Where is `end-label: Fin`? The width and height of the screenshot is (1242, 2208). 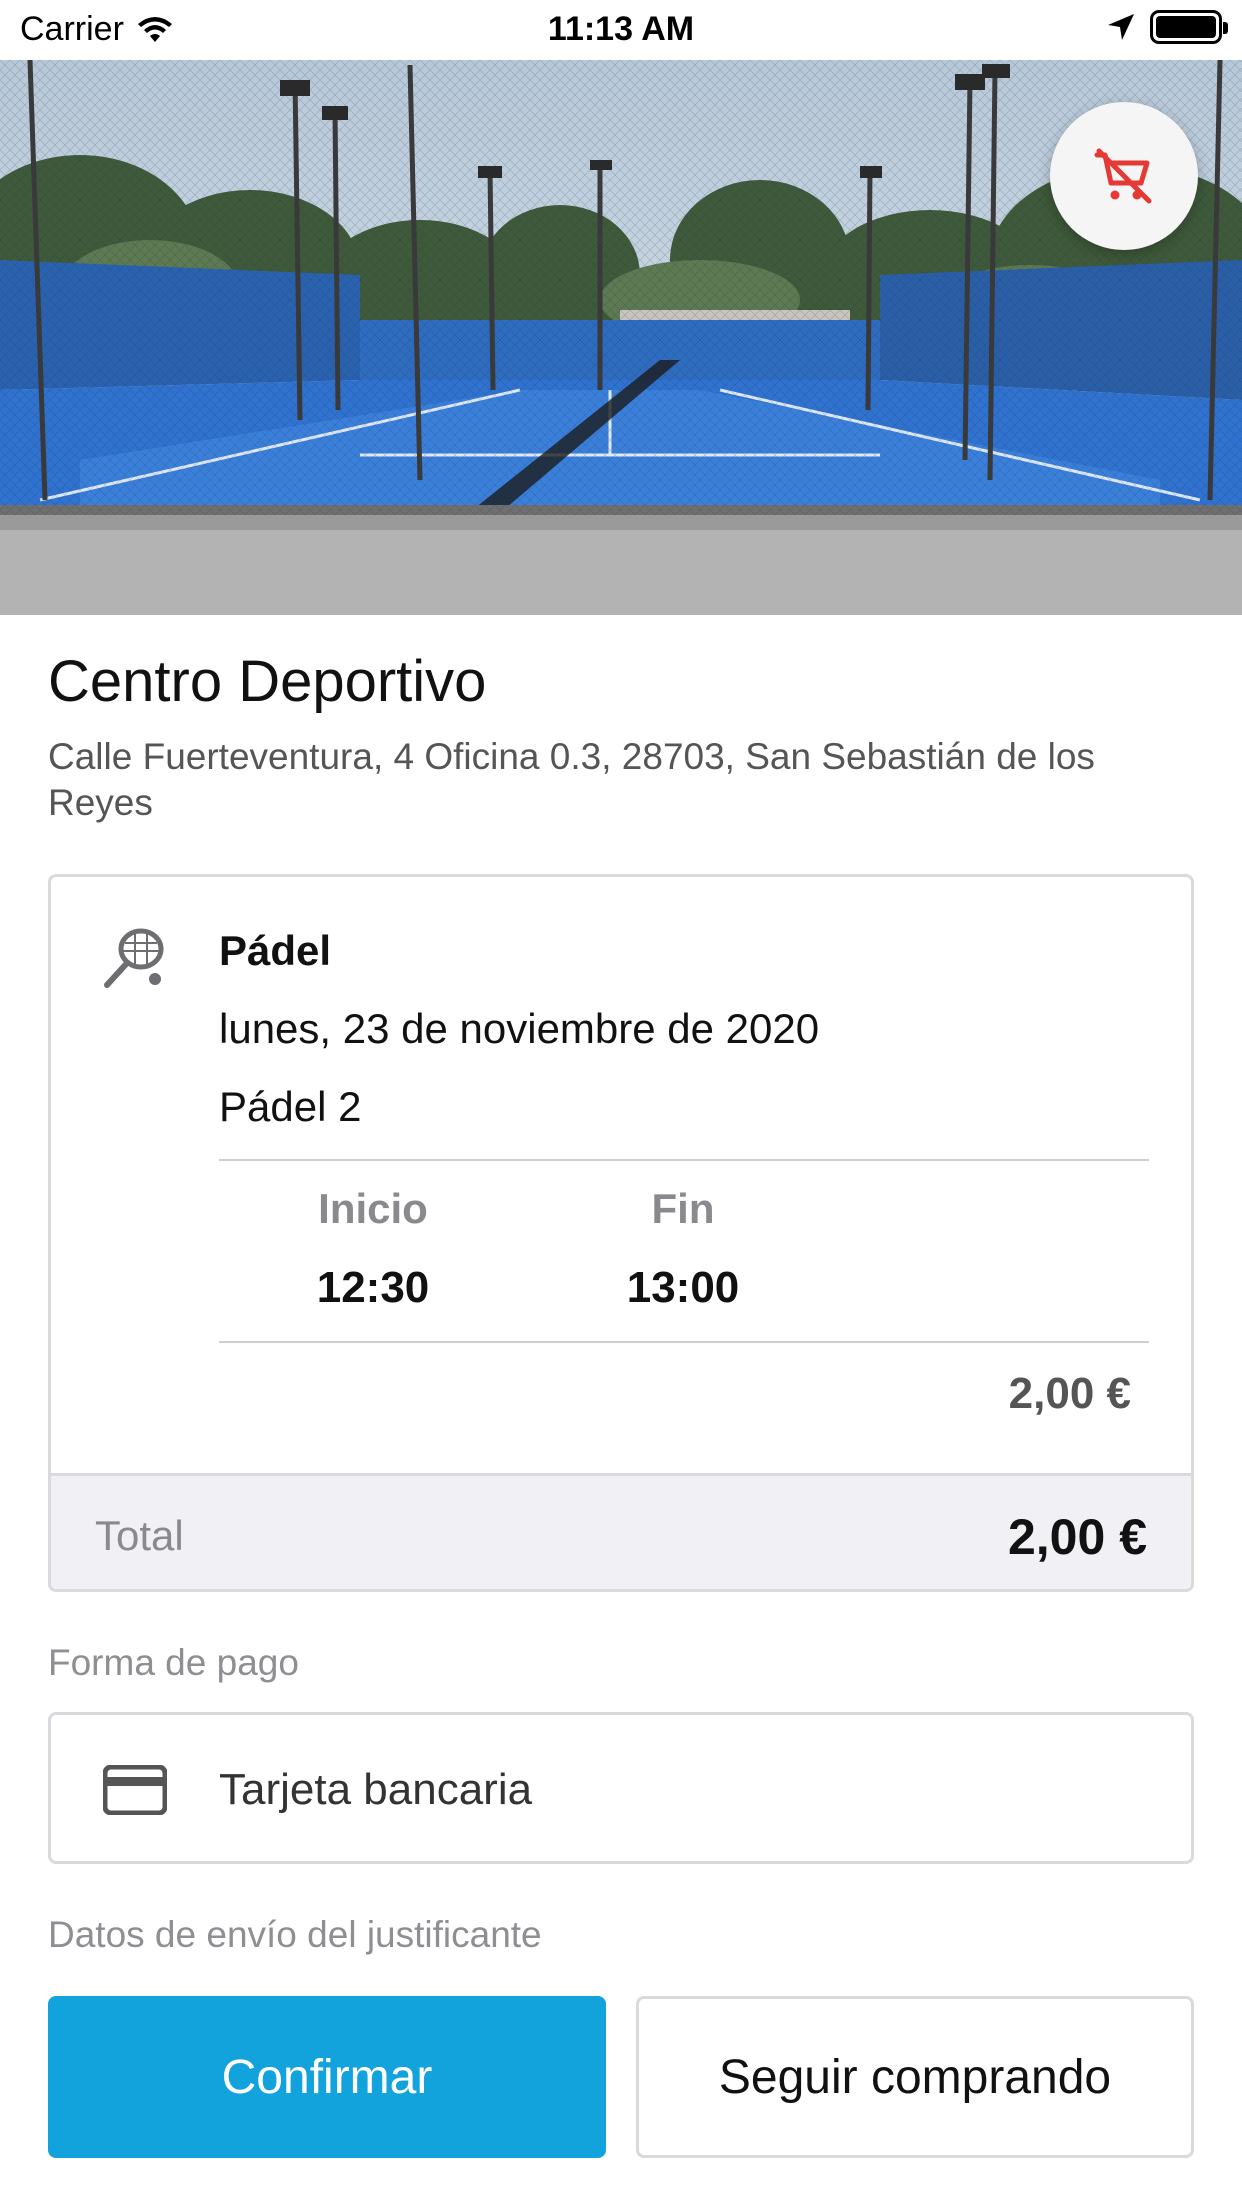 end-label: Fin is located at coordinates (683, 1208).